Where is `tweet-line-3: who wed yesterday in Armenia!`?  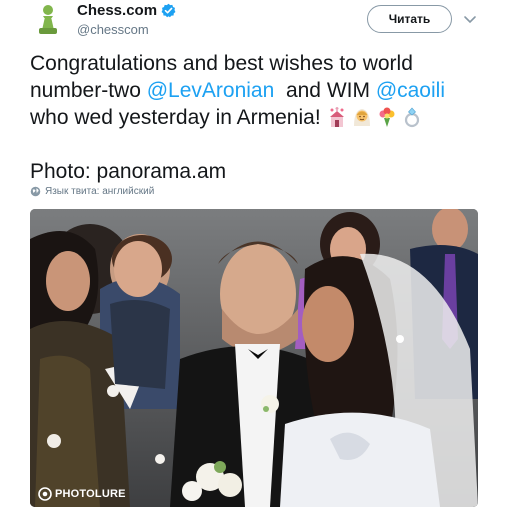 tweet-line-3: who wed yesterday in Armenia! is located at coordinates (178, 117).